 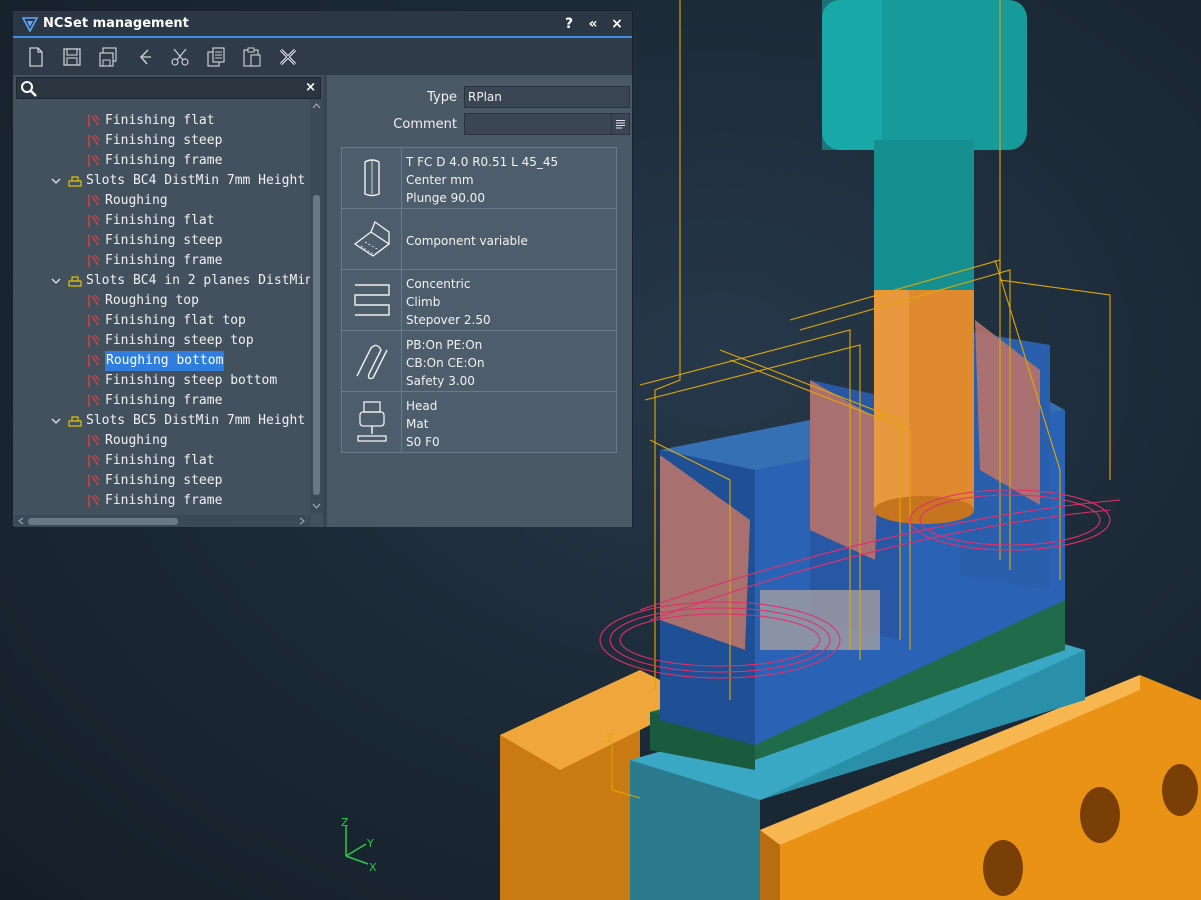 I want to click on scroll-up-icon, so click(x=316, y=106).